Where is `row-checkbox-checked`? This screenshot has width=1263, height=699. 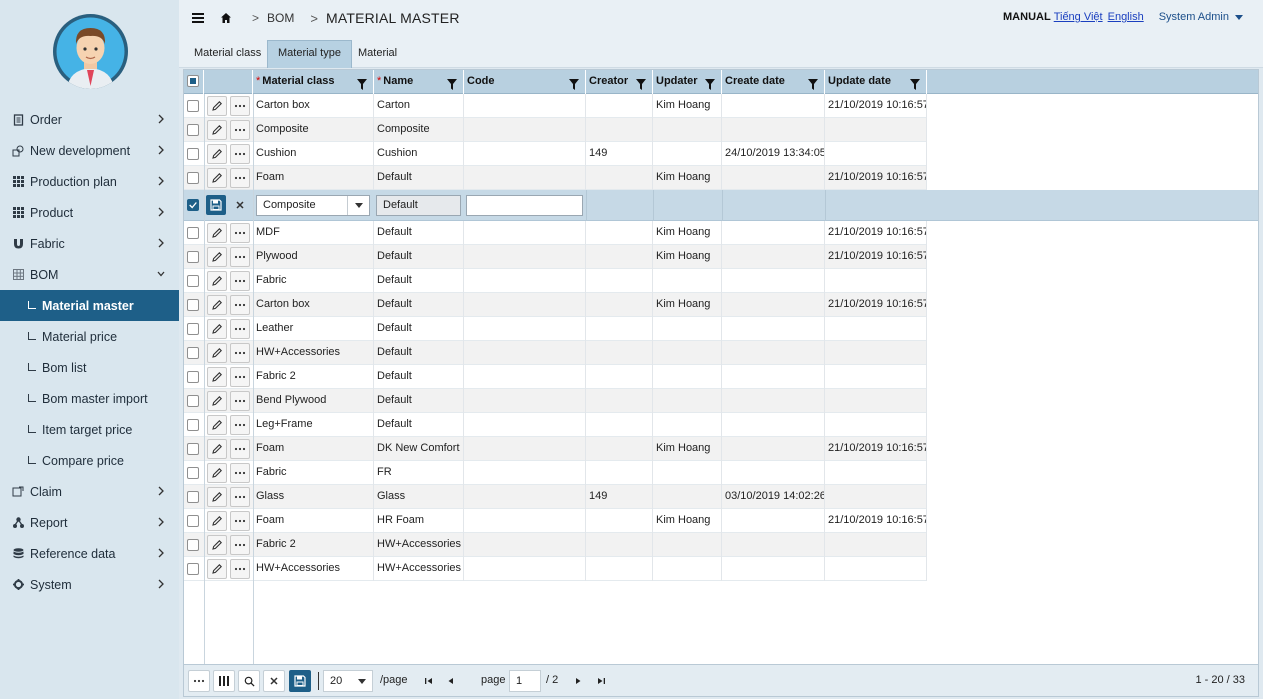
row-checkbox-checked is located at coordinates (193, 205).